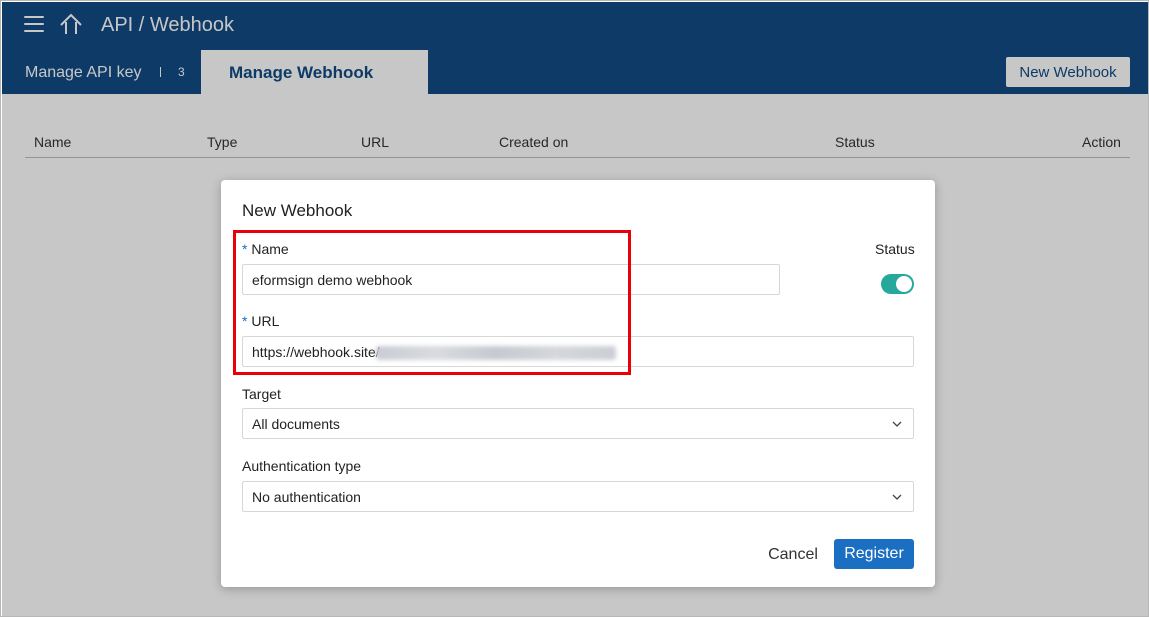  I want to click on status-toggle, so click(897, 284).